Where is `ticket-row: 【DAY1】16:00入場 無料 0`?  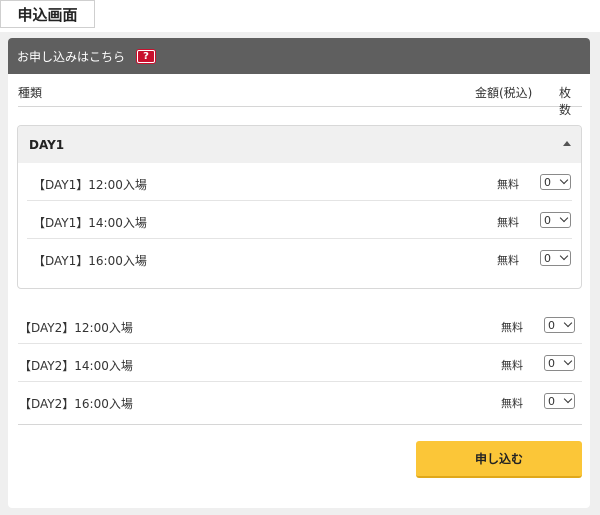
ticket-row: 【DAY1】16:00入場 無料 0 is located at coordinates (299, 258).